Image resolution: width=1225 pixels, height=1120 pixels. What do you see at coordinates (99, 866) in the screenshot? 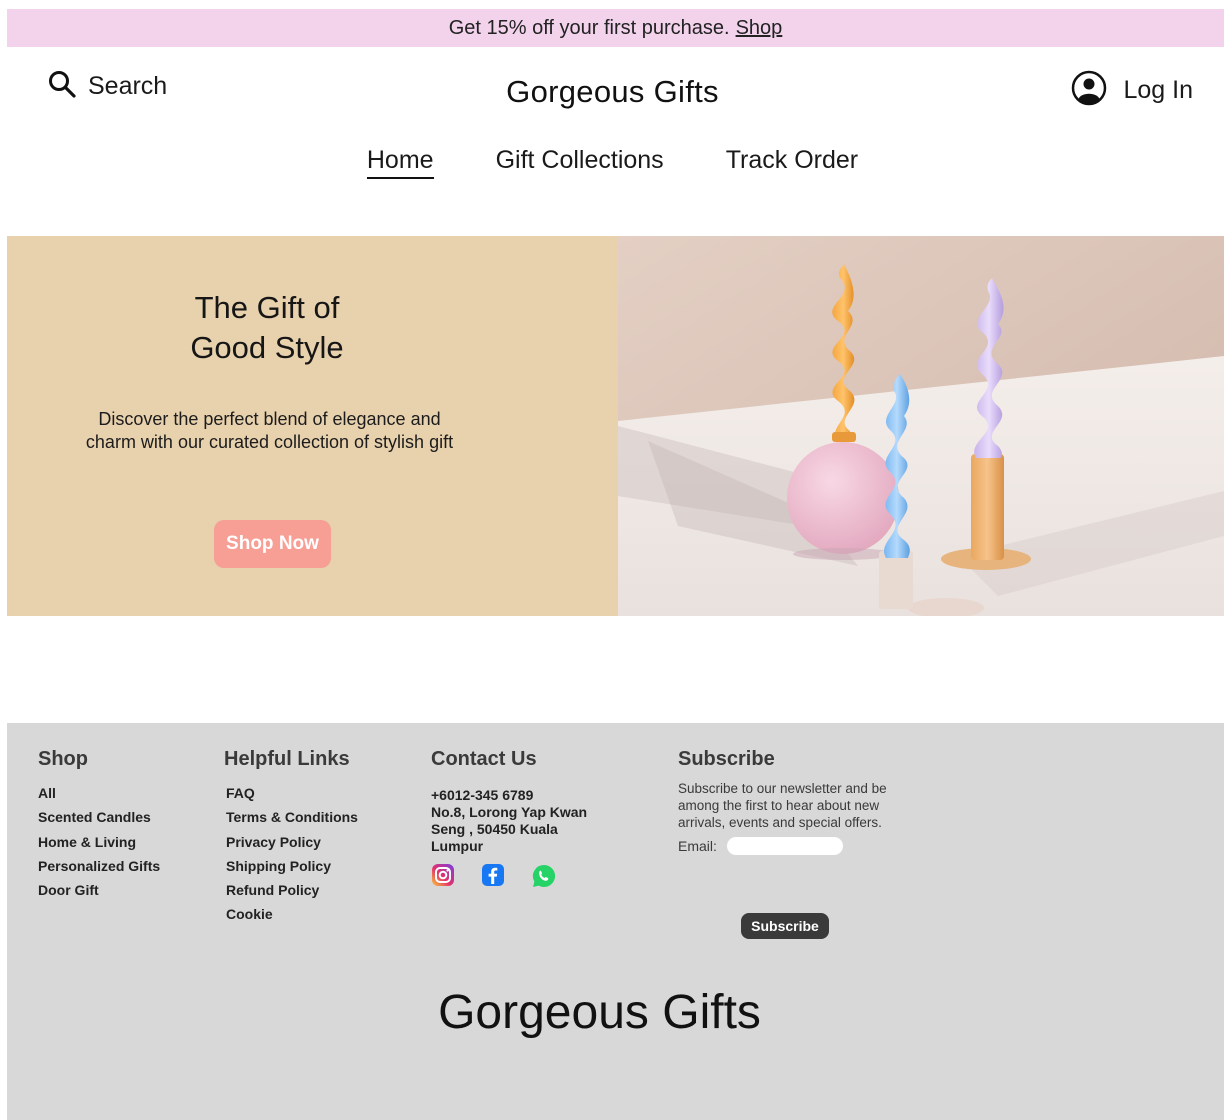
I see `footer-shop-link: Personalized Gifts` at bounding box center [99, 866].